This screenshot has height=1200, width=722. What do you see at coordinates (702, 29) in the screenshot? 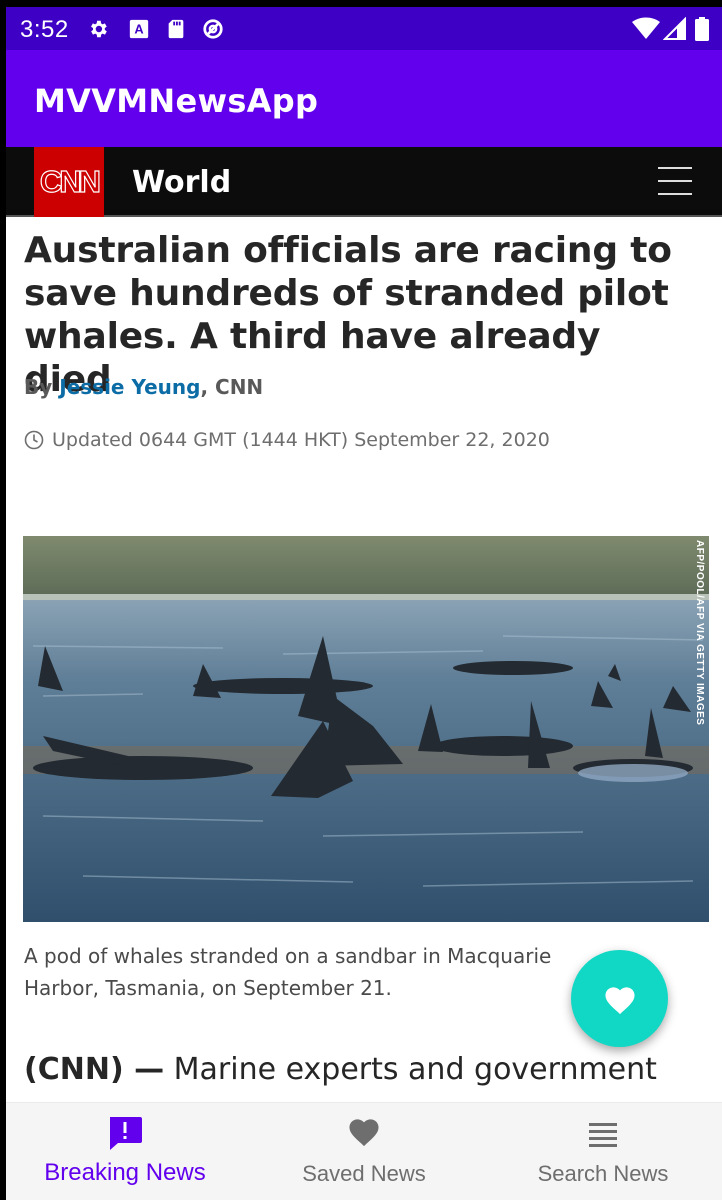
I see `battery-icon` at bounding box center [702, 29].